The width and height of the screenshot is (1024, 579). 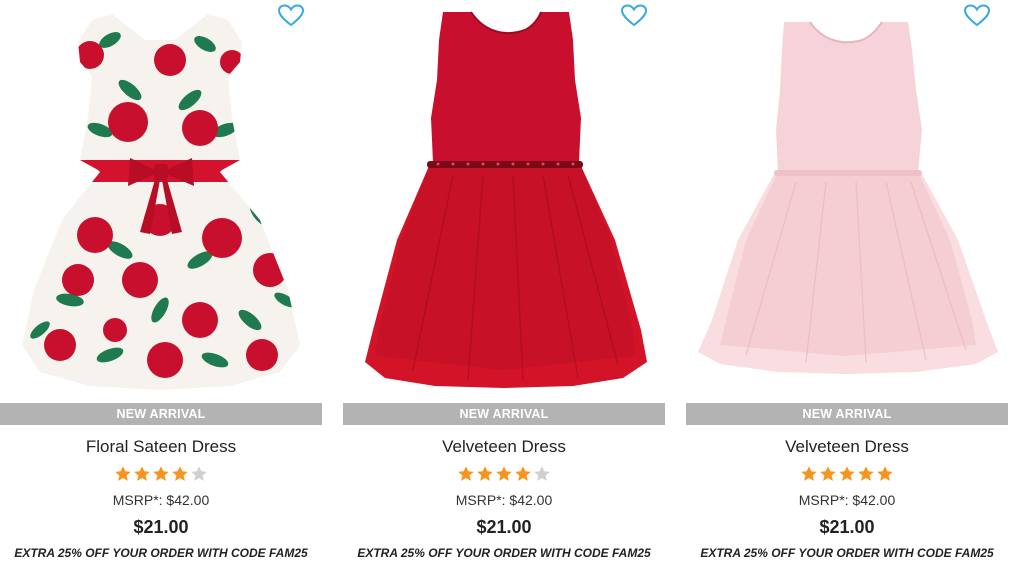 What do you see at coordinates (161, 447) in the screenshot?
I see `product-name: Floral Sateen Dress` at bounding box center [161, 447].